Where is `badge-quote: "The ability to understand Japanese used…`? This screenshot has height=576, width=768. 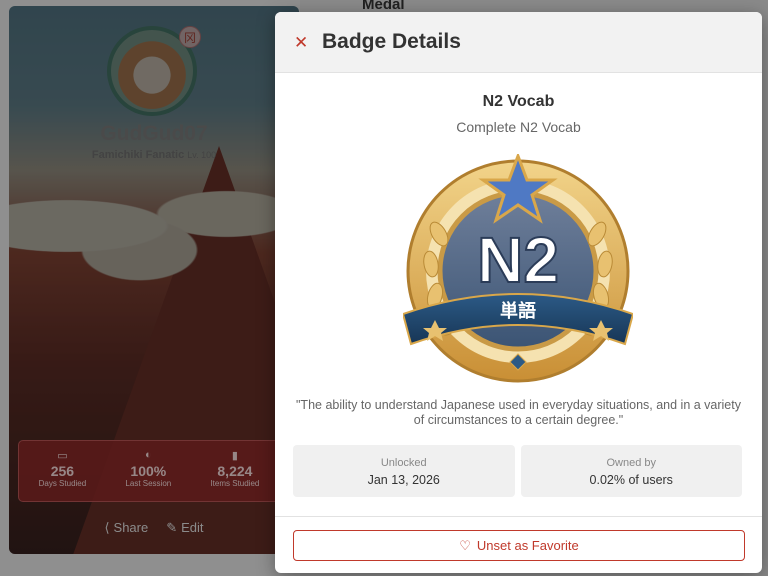
badge-quote: "The ability to understand Japanese used… is located at coordinates (518, 412).